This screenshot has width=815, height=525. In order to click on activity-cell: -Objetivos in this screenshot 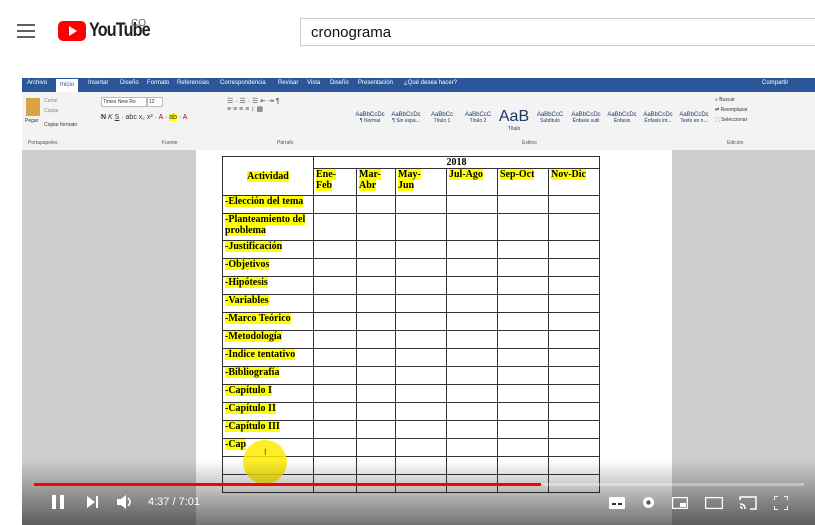, I will do `click(268, 267)`.